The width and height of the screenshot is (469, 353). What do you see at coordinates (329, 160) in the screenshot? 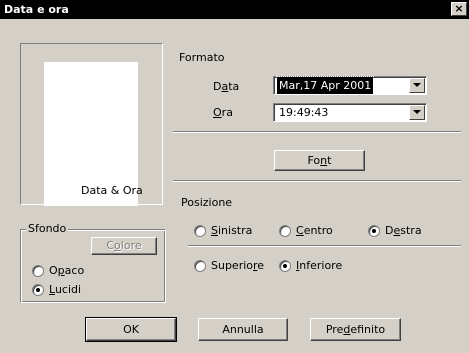
I see `font-post: t` at bounding box center [329, 160].